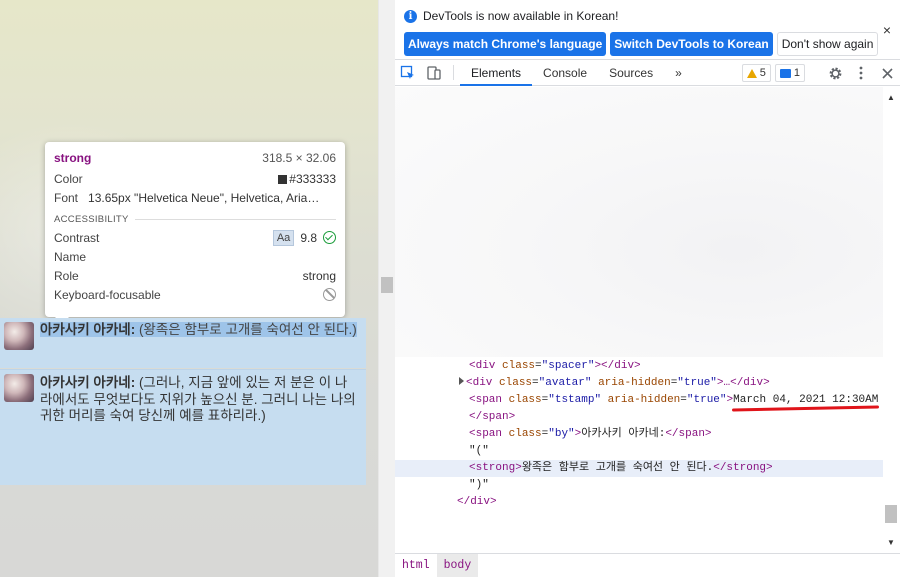 The width and height of the screenshot is (900, 577). What do you see at coordinates (453, 72) in the screenshot?
I see `toolbar-separator` at bounding box center [453, 72].